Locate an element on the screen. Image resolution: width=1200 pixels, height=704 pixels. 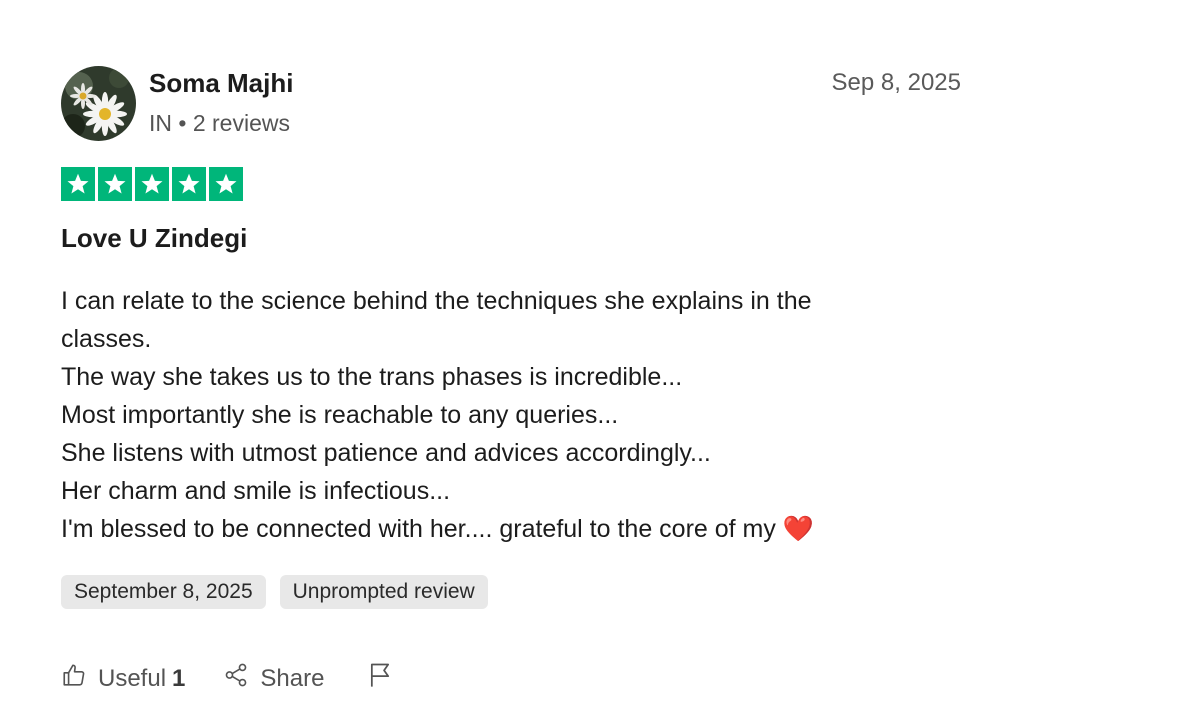
share-button: Share is located at coordinates (273, 678).